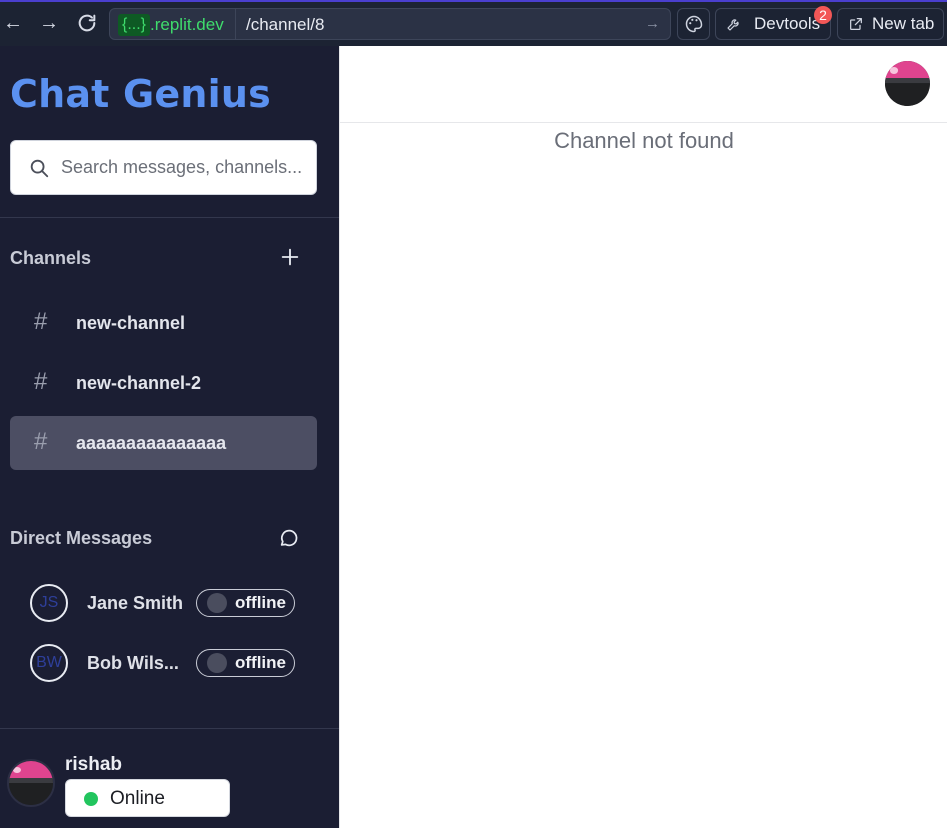 The image size is (947, 828). Describe the element at coordinates (139, 383) in the screenshot. I see `channel-name: new-channel-2` at that location.